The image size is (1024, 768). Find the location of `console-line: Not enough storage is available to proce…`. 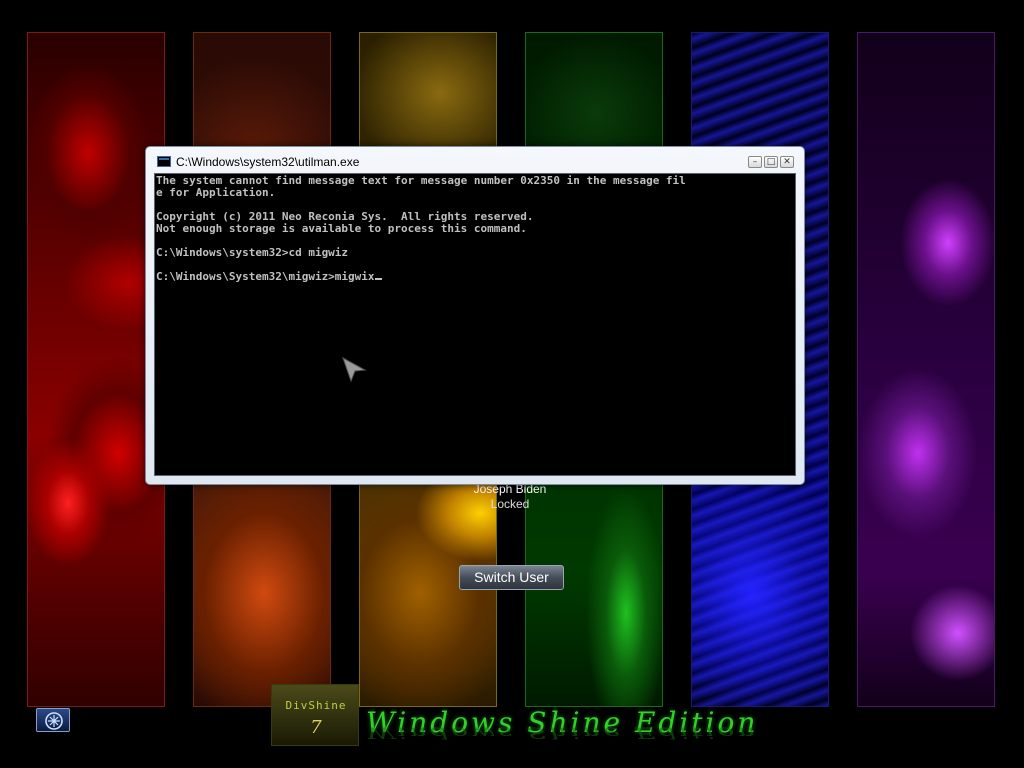

console-line: Not enough storage is available to proce… is located at coordinates (341, 228).